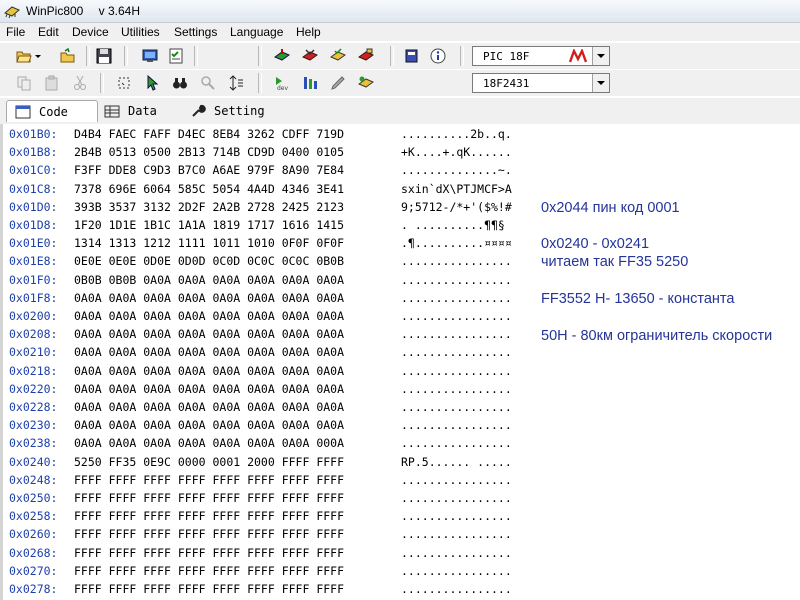 Image resolution: width=800 pixels, height=600 pixels. I want to click on menu-file: File, so click(15, 32).